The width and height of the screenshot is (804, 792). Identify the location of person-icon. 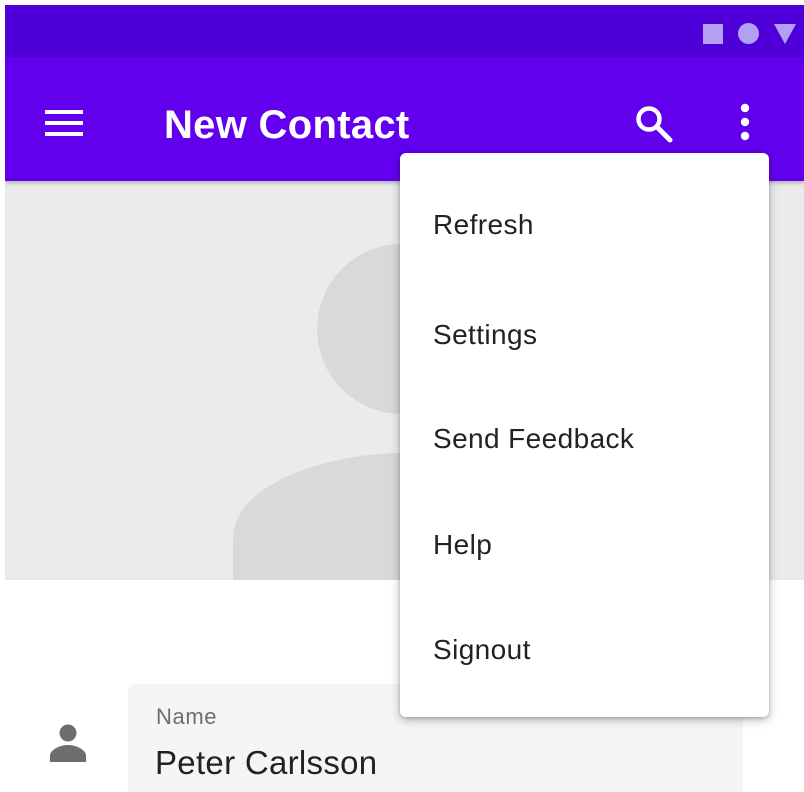
(68, 743).